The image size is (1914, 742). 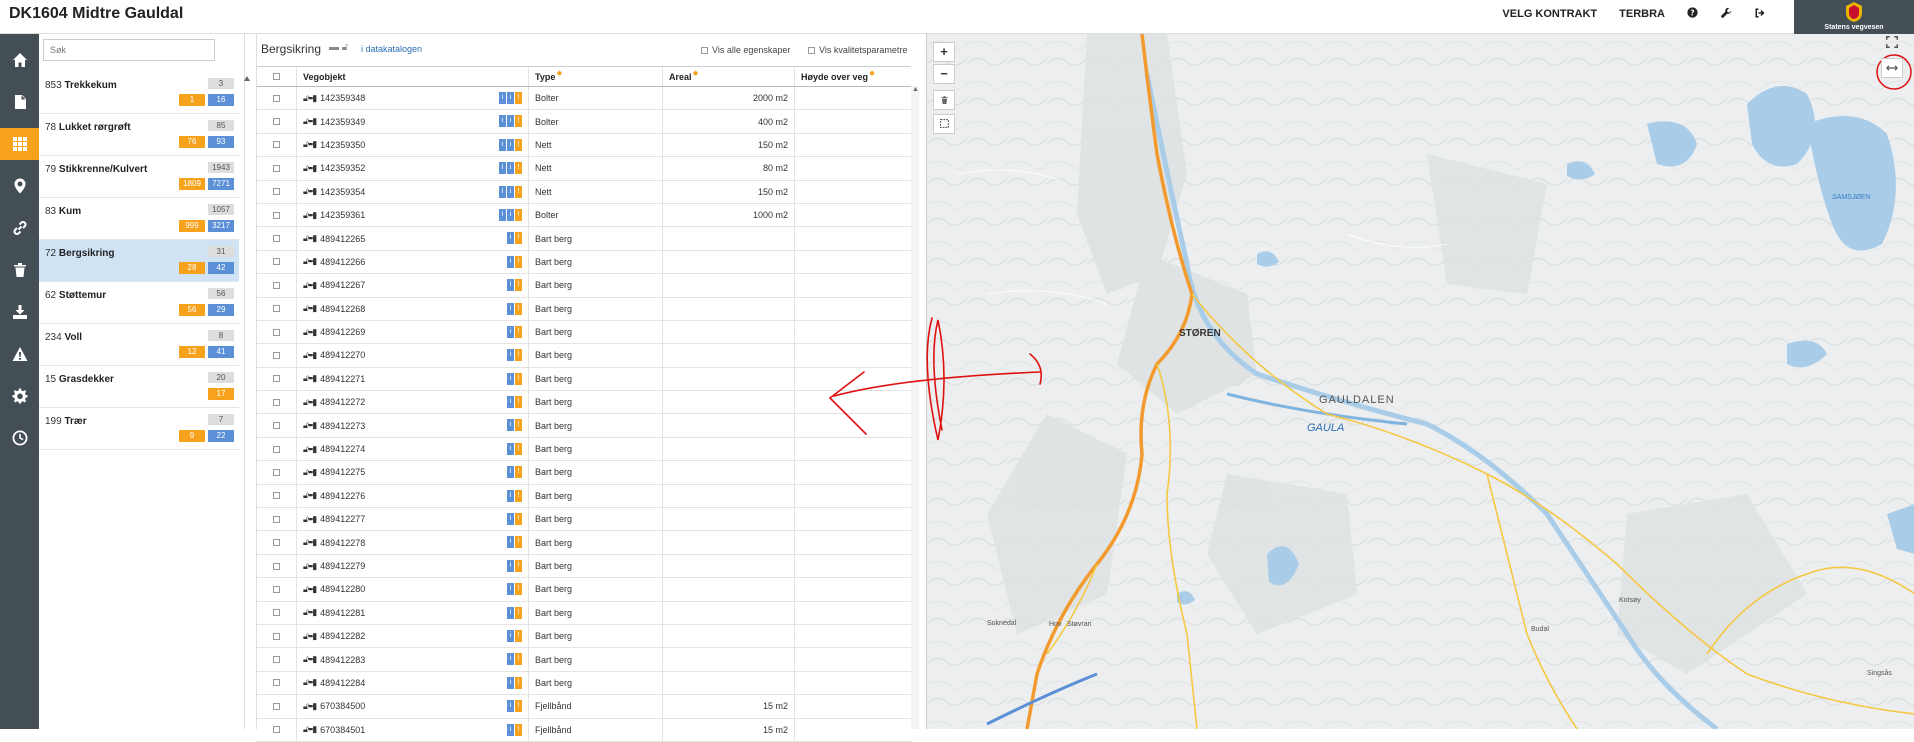 I want to click on catalog-item: 853 Trekkekum 3 1 16, so click(x=139, y=93).